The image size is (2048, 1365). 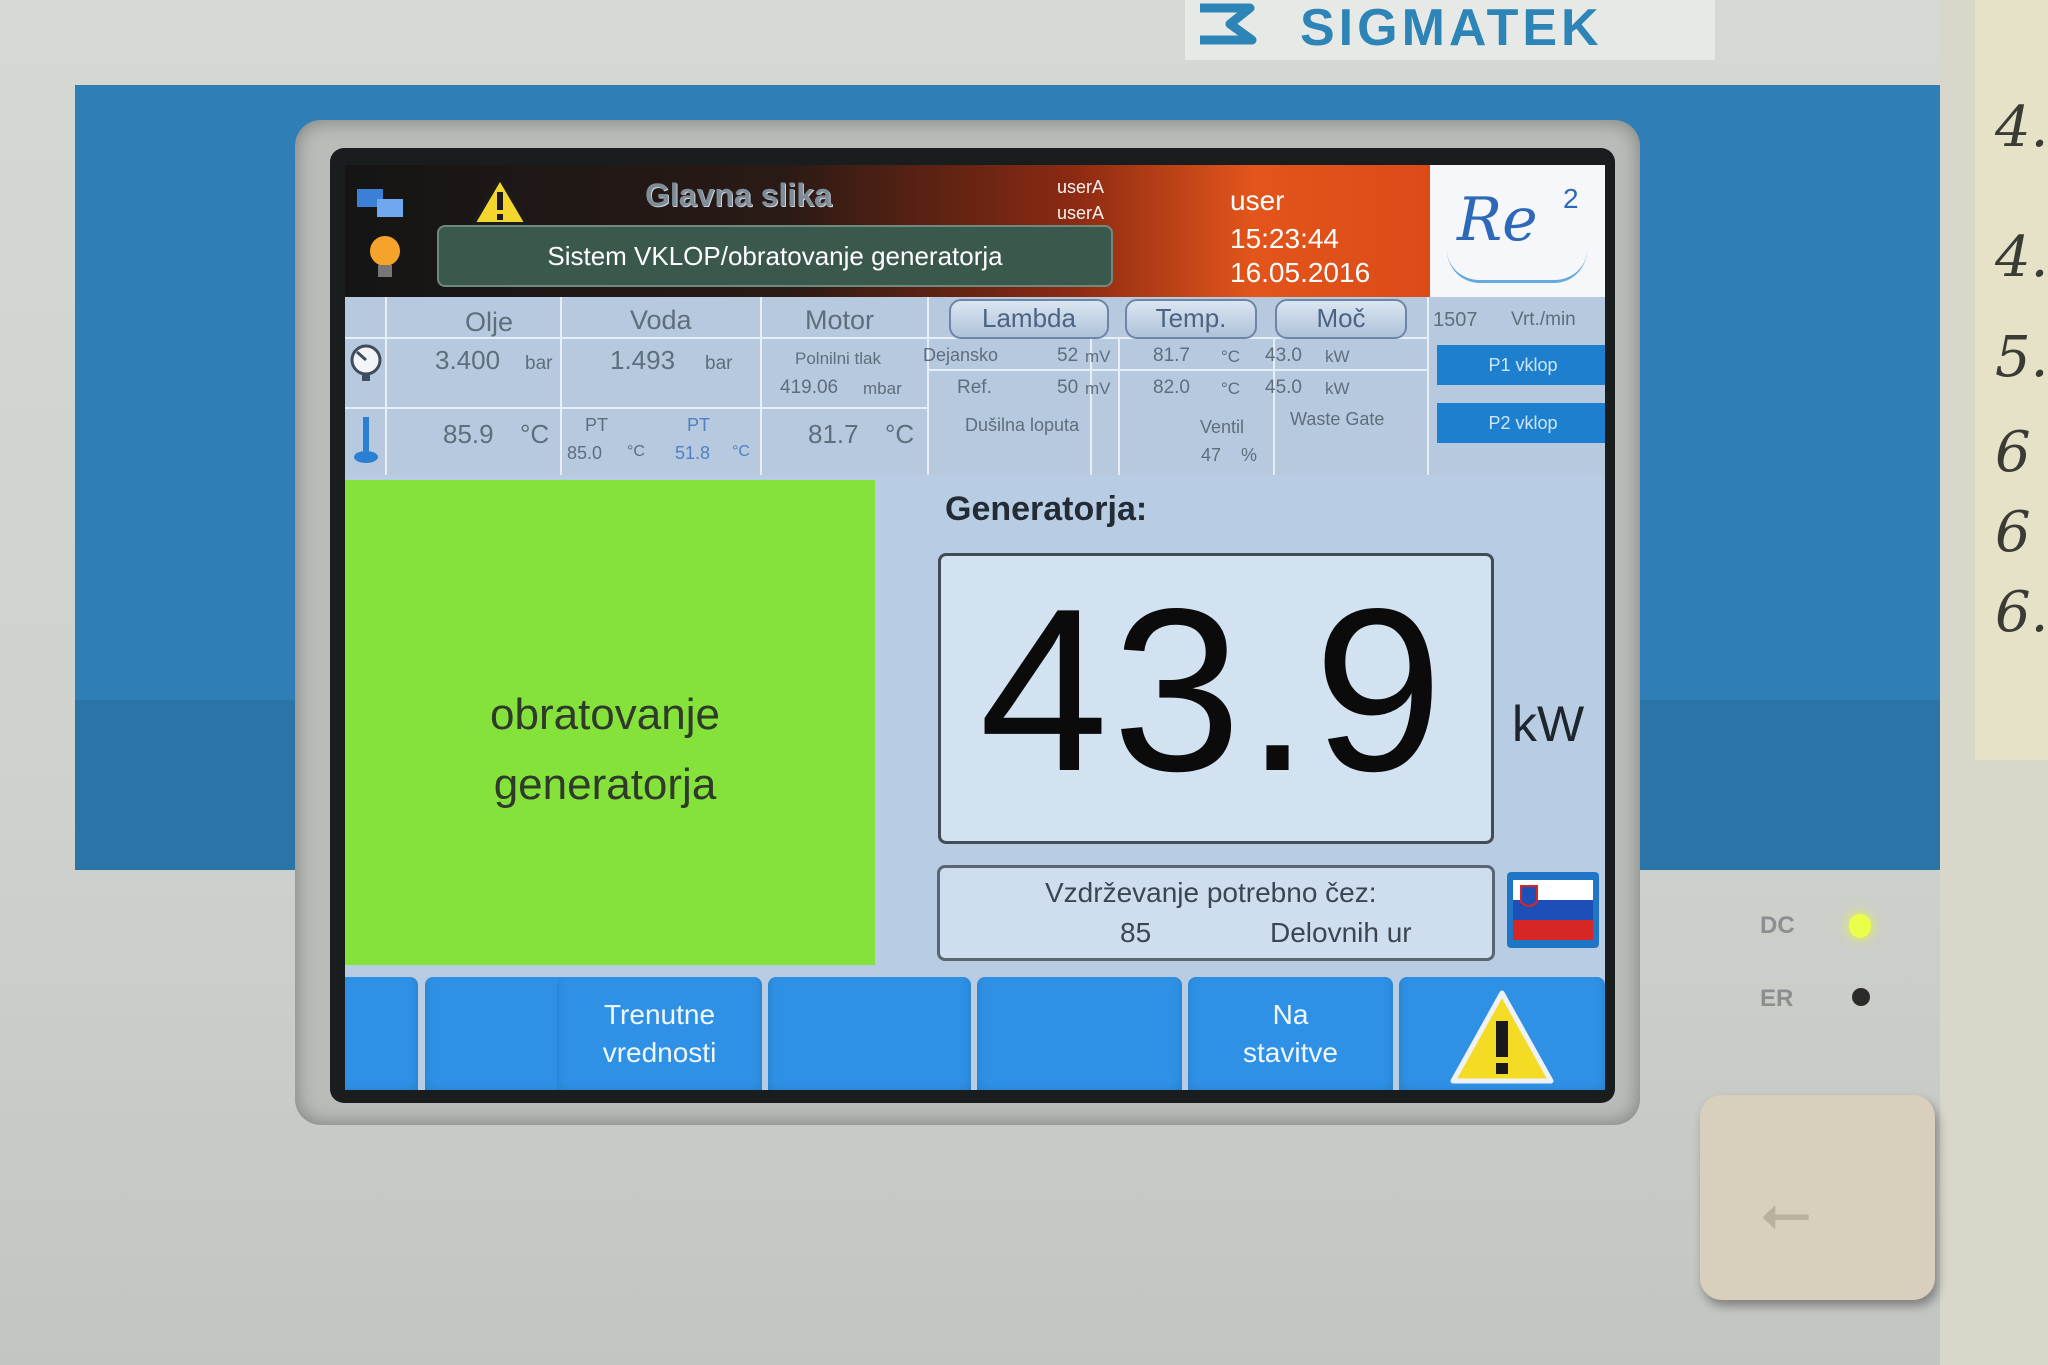 What do you see at coordinates (1861, 997) in the screenshot?
I see `led-er-indicator` at bounding box center [1861, 997].